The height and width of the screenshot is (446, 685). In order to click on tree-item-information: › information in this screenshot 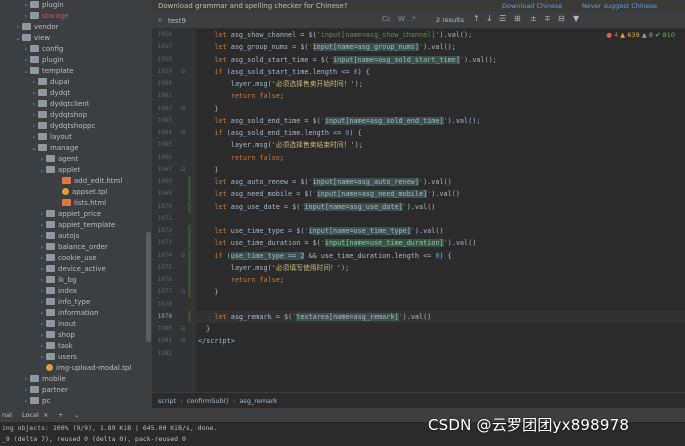, I will do `click(49, 313)`.